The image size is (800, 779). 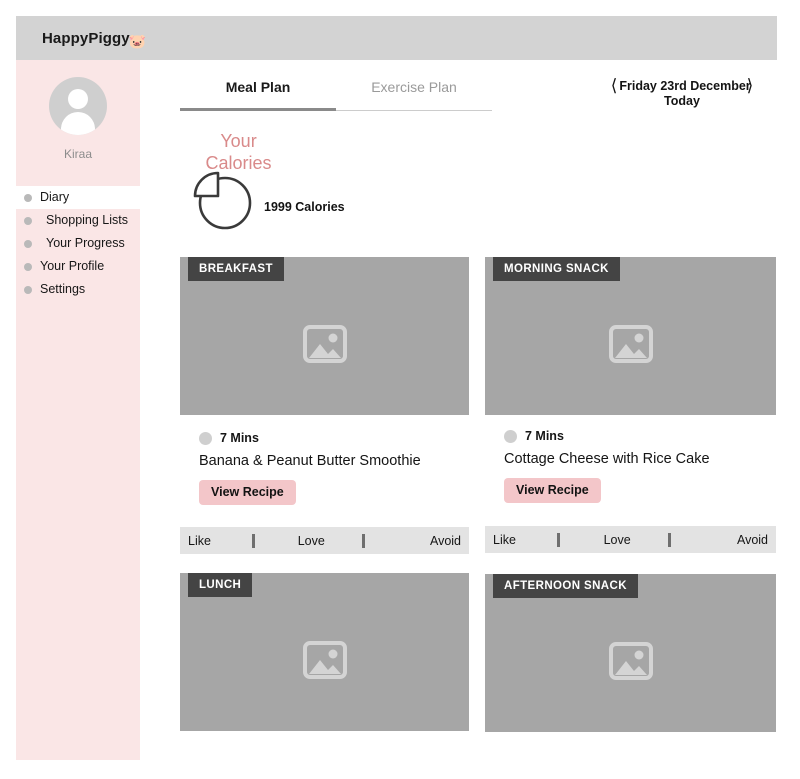 What do you see at coordinates (85, 243) in the screenshot?
I see `sidebar-item-label: Your Progress` at bounding box center [85, 243].